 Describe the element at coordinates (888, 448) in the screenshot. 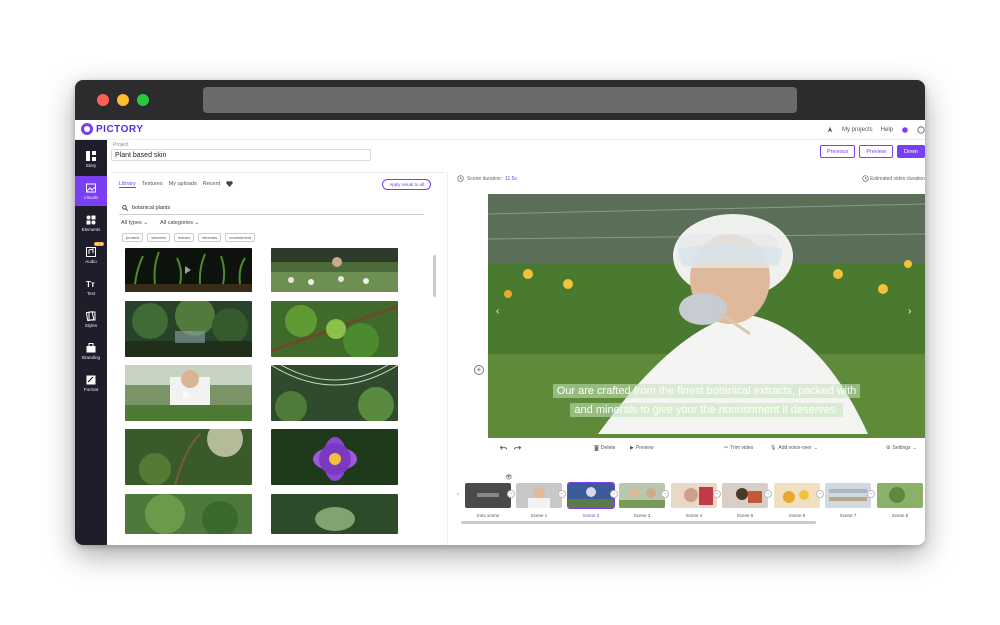

I see `sliders-icon: ⚙` at that location.